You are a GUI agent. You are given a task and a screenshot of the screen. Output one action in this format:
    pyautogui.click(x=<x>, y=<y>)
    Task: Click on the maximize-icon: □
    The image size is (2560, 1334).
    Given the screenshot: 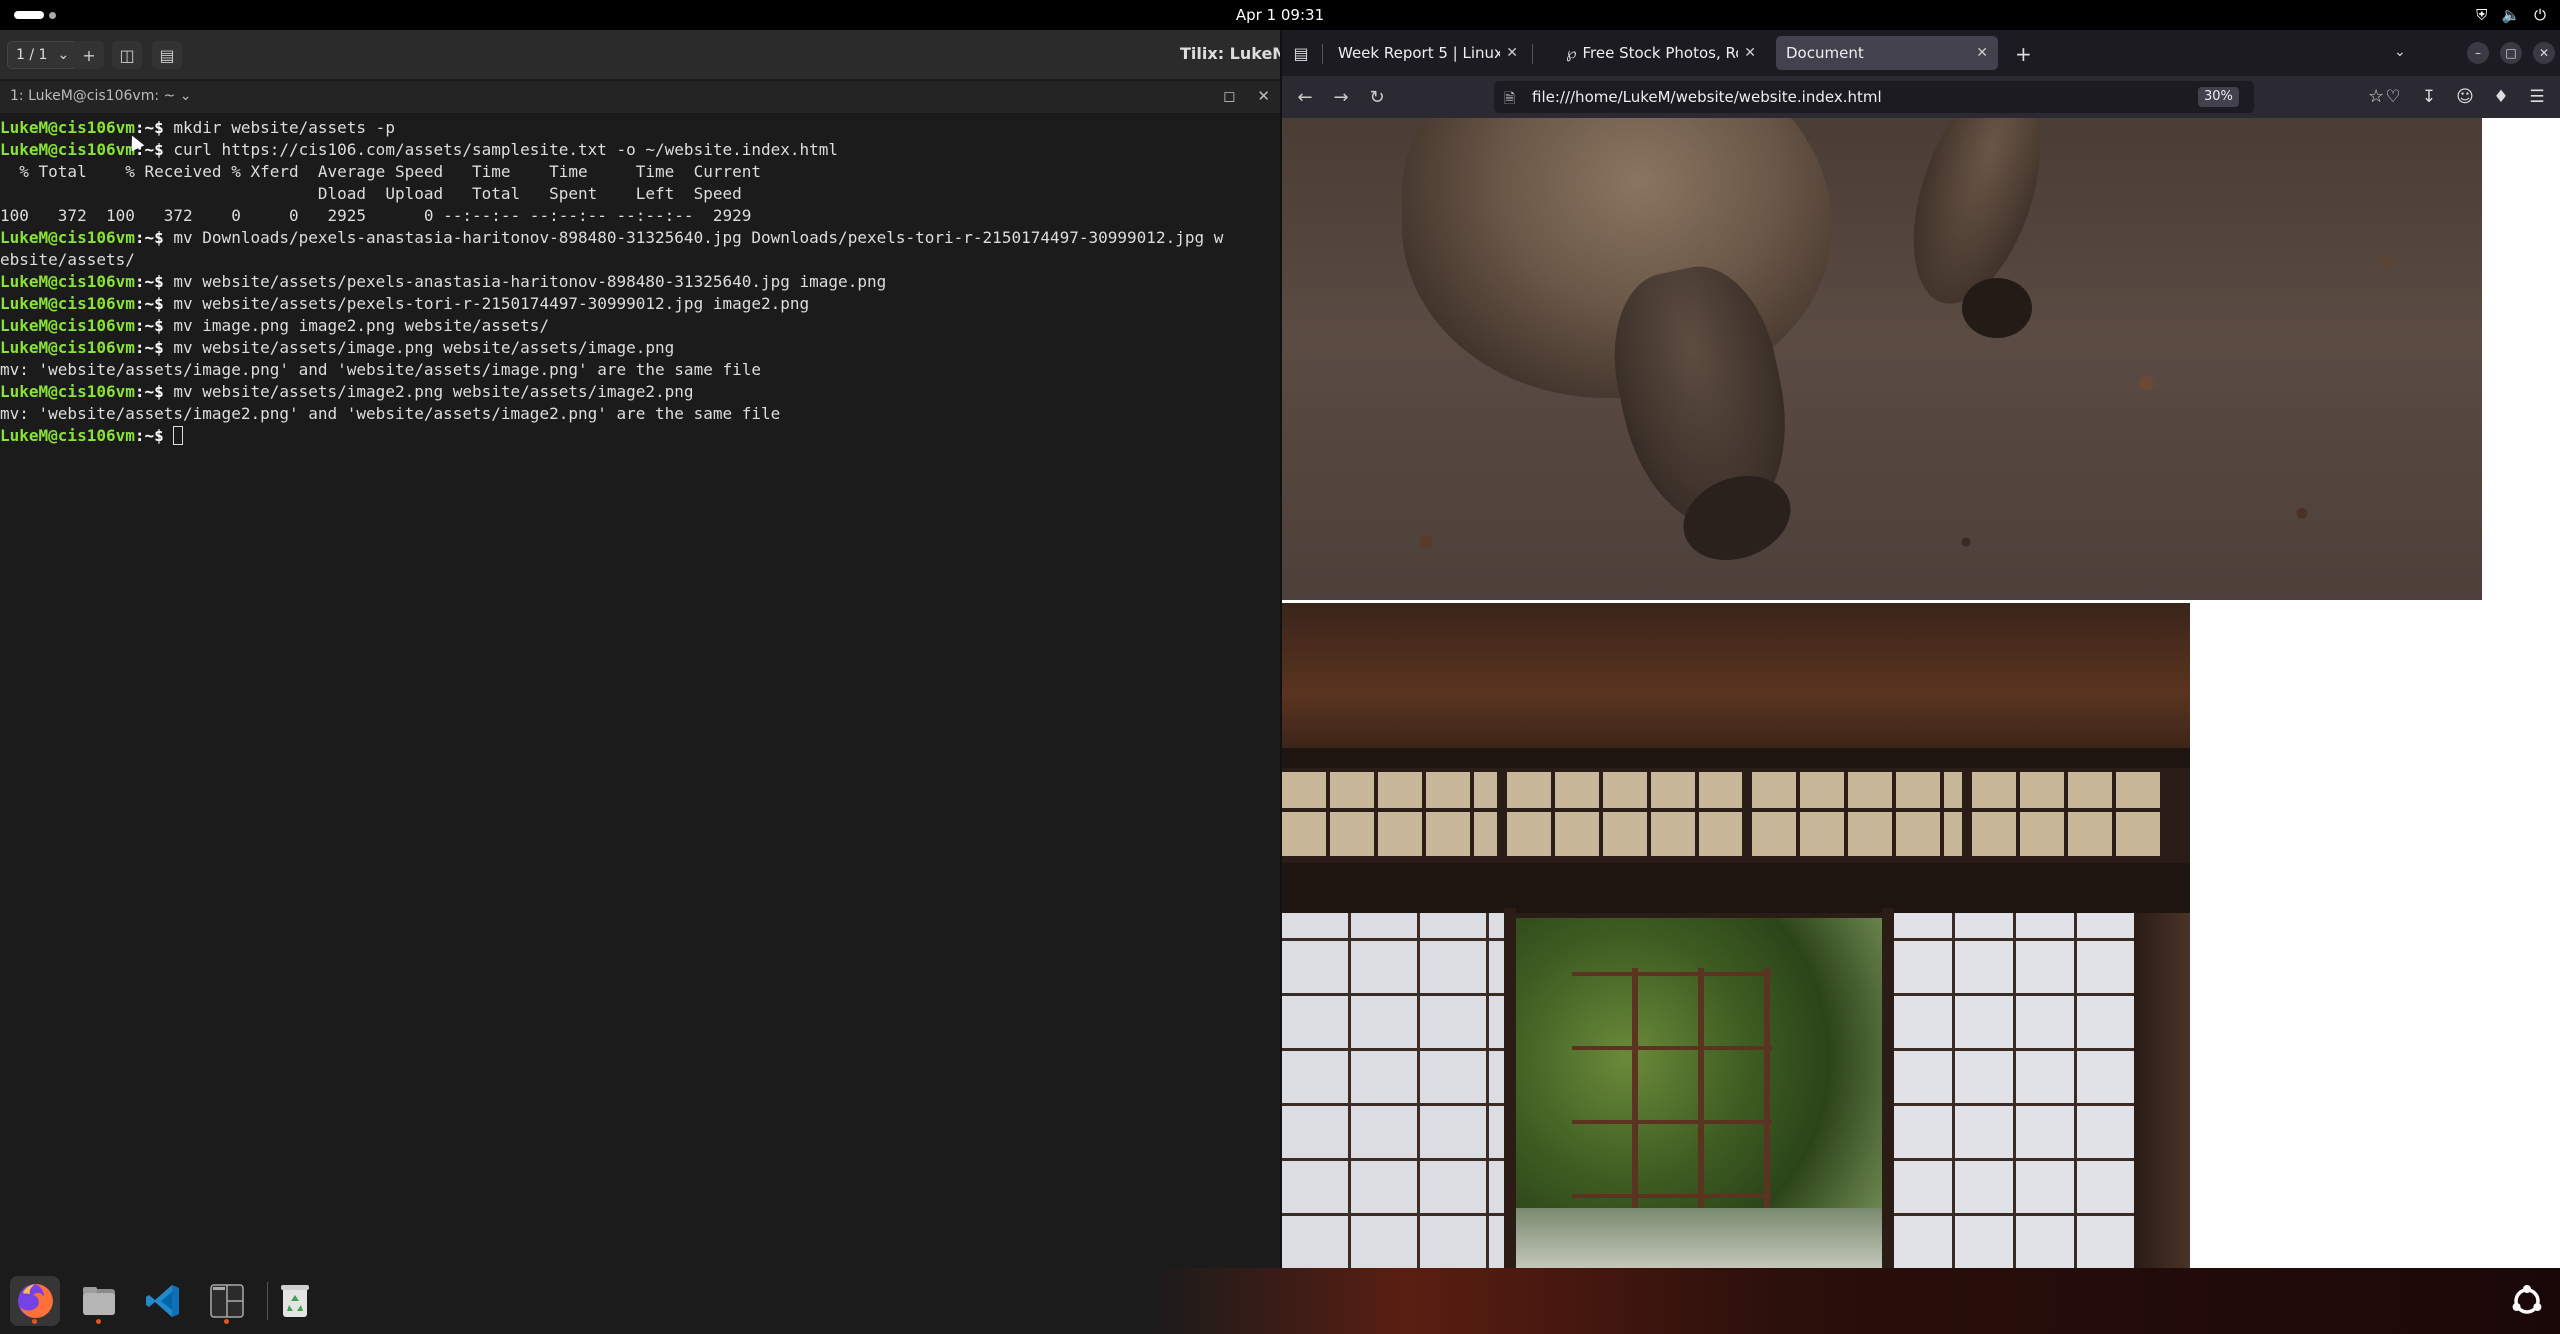 What is the action you would take?
    pyautogui.click(x=2511, y=53)
    